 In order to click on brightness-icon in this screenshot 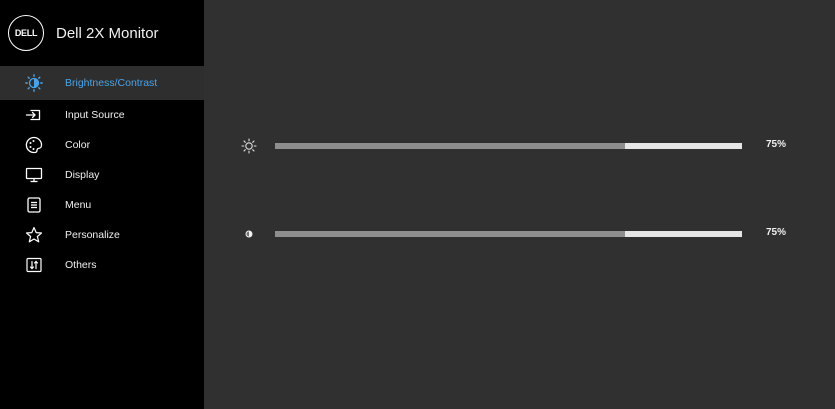, I will do `click(34, 83)`.